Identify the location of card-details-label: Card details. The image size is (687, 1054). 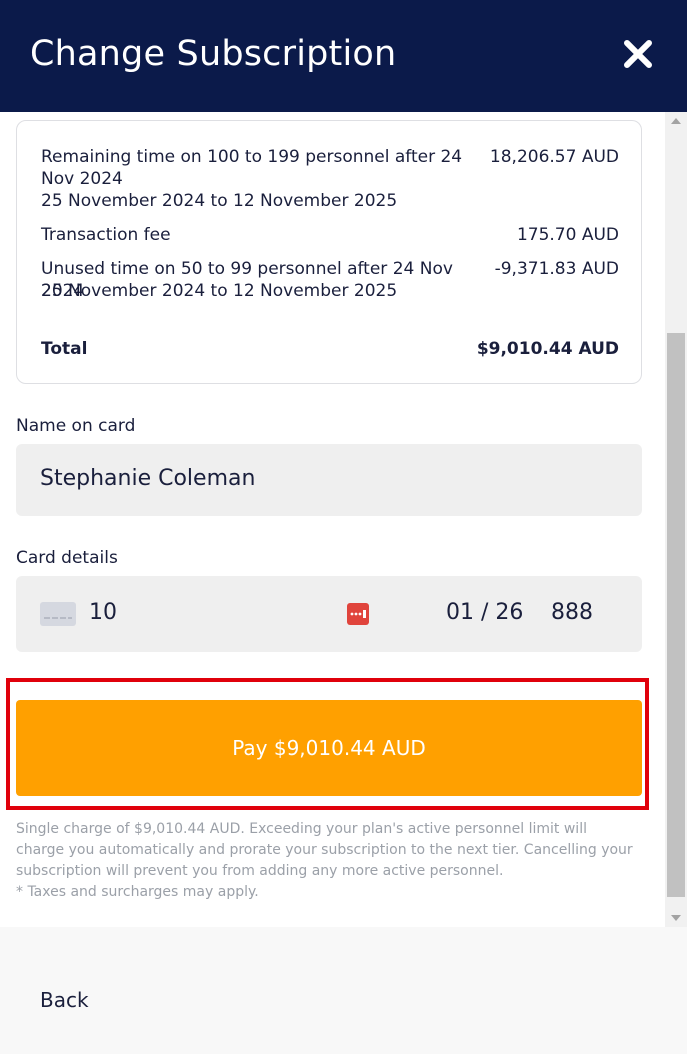
(67, 558).